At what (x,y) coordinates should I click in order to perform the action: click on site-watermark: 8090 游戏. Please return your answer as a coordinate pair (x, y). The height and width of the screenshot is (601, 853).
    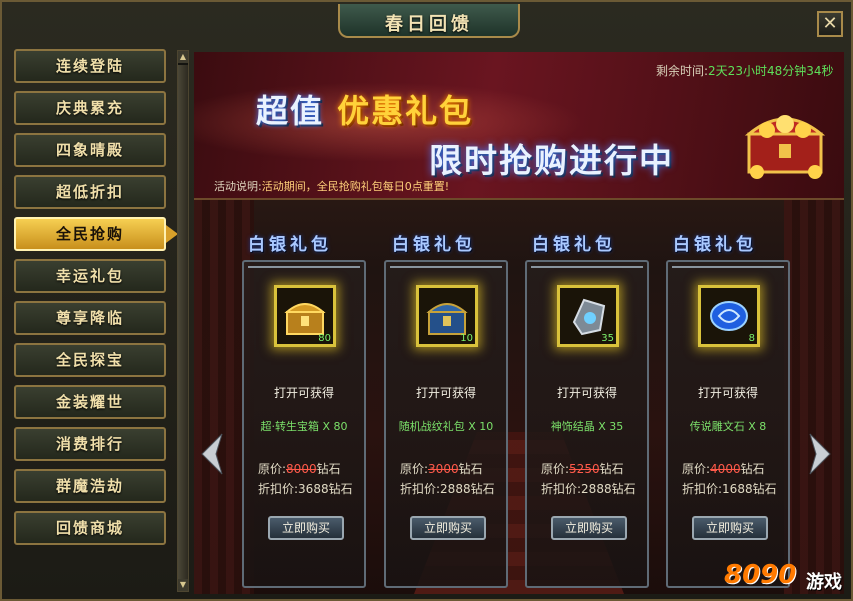
    Looking at the image, I should click on (788, 575).